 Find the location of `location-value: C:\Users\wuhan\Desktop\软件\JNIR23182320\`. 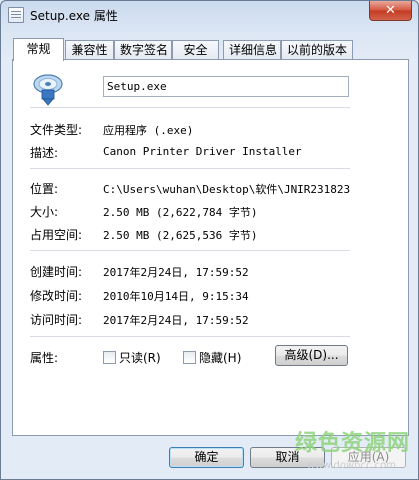

location-value: C:\Users\wuhan\Desktop\软件\JNIR23182320\ is located at coordinates (226, 189).